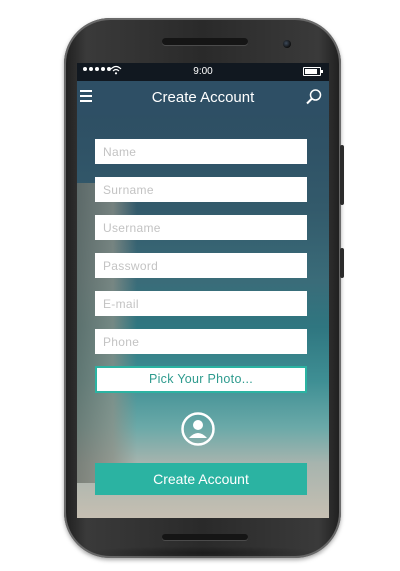  I want to click on app-bar: Create Account, so click(203, 98).